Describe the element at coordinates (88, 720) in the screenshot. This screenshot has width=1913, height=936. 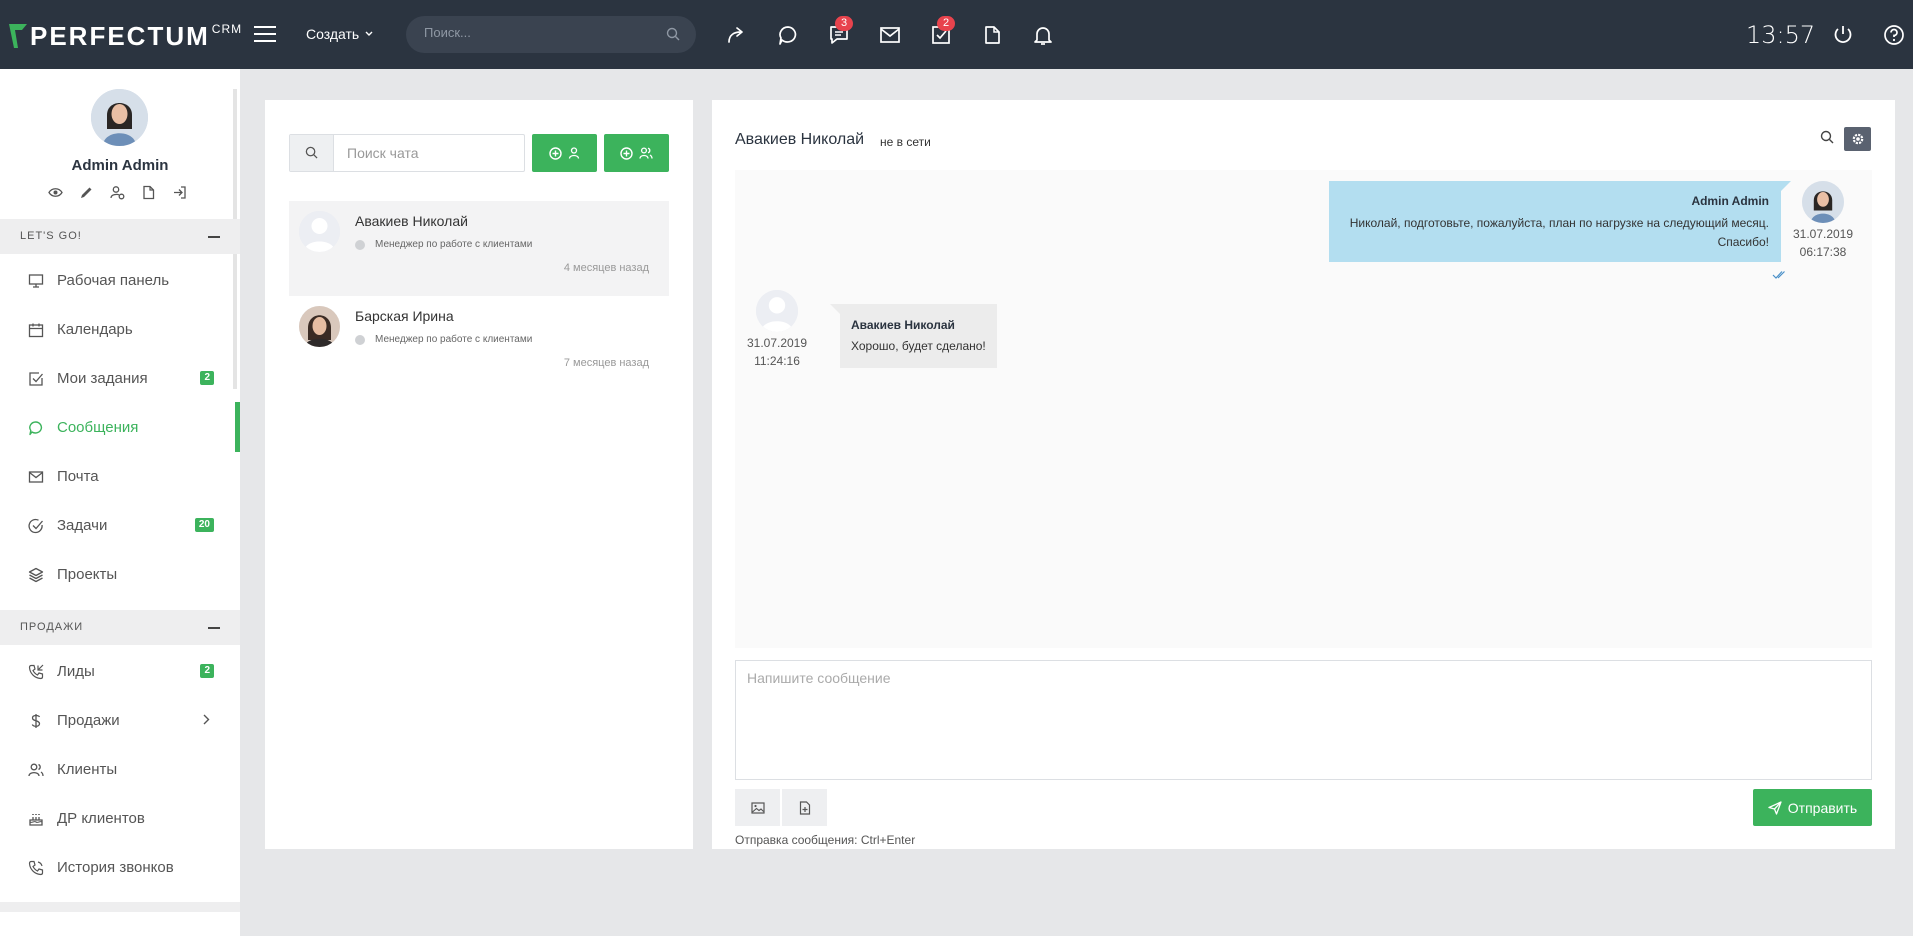
I see `sidebar-item-label: Продажи` at that location.